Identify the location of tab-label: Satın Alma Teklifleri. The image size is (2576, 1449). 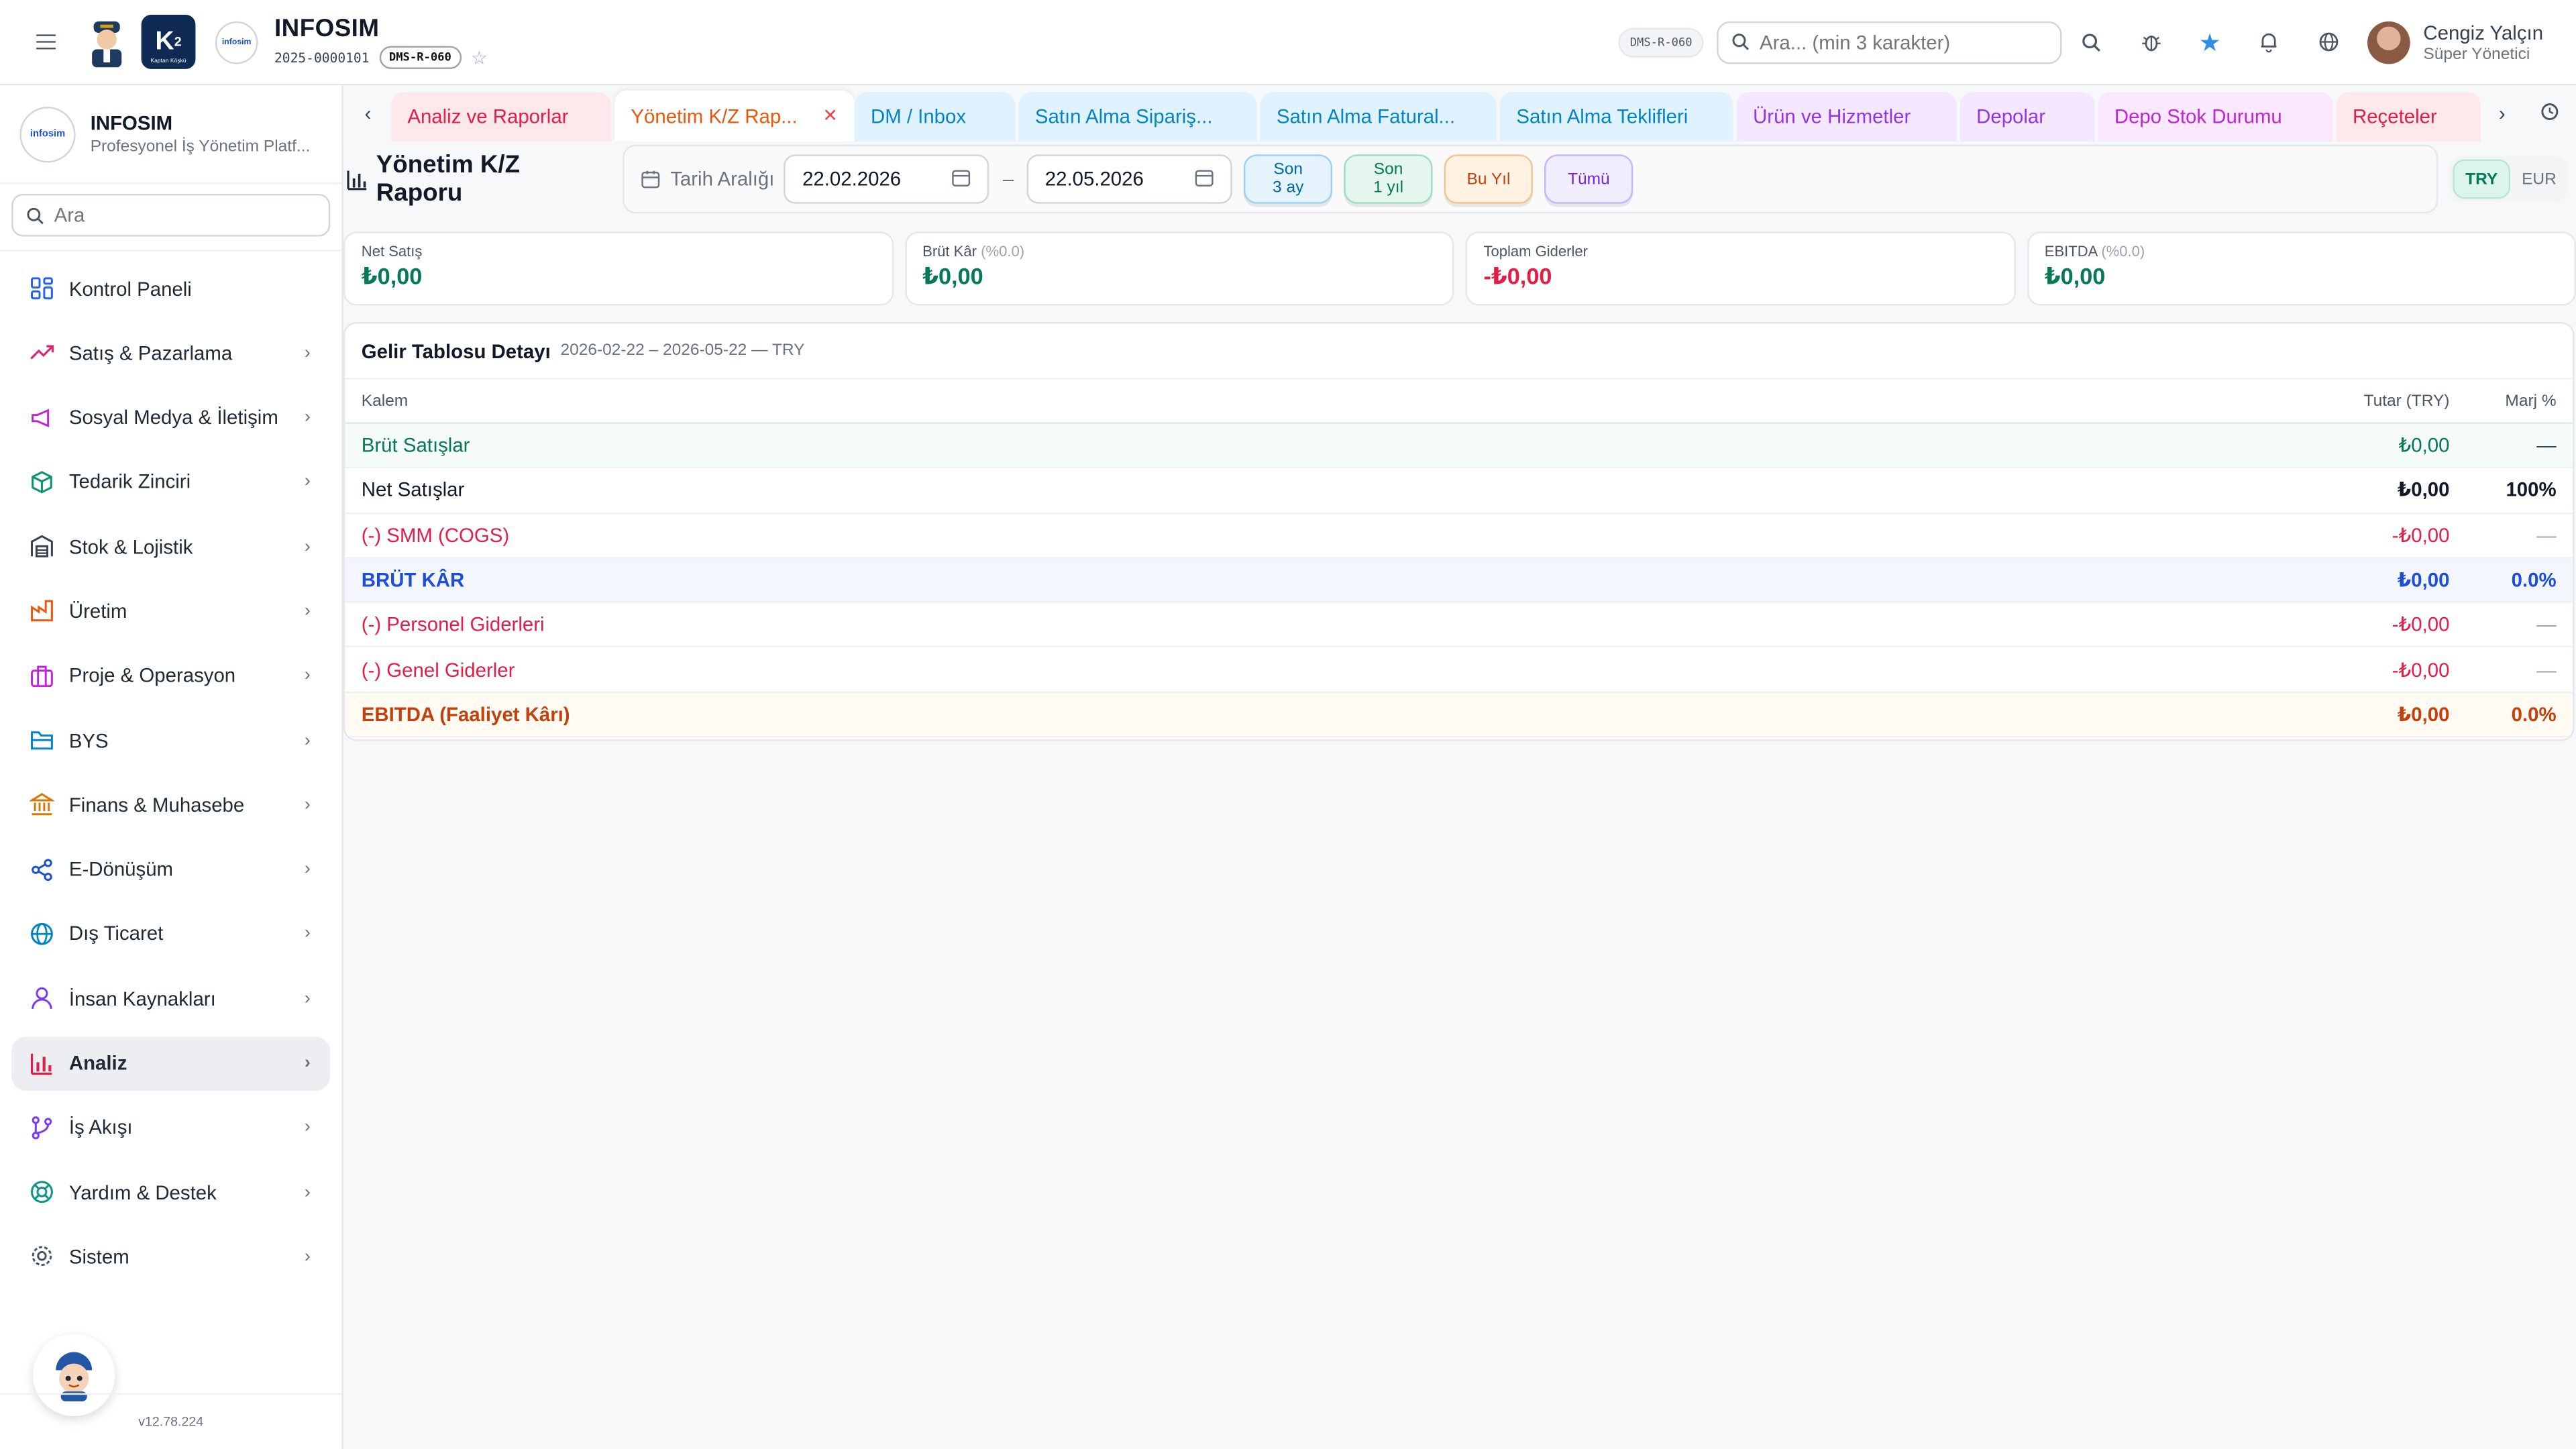
(1602, 117).